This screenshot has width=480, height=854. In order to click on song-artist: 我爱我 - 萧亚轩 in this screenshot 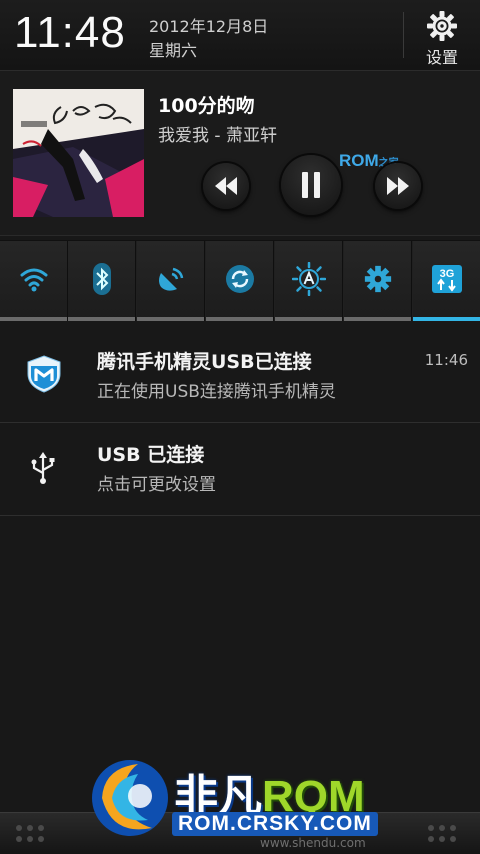, I will do `click(217, 136)`.